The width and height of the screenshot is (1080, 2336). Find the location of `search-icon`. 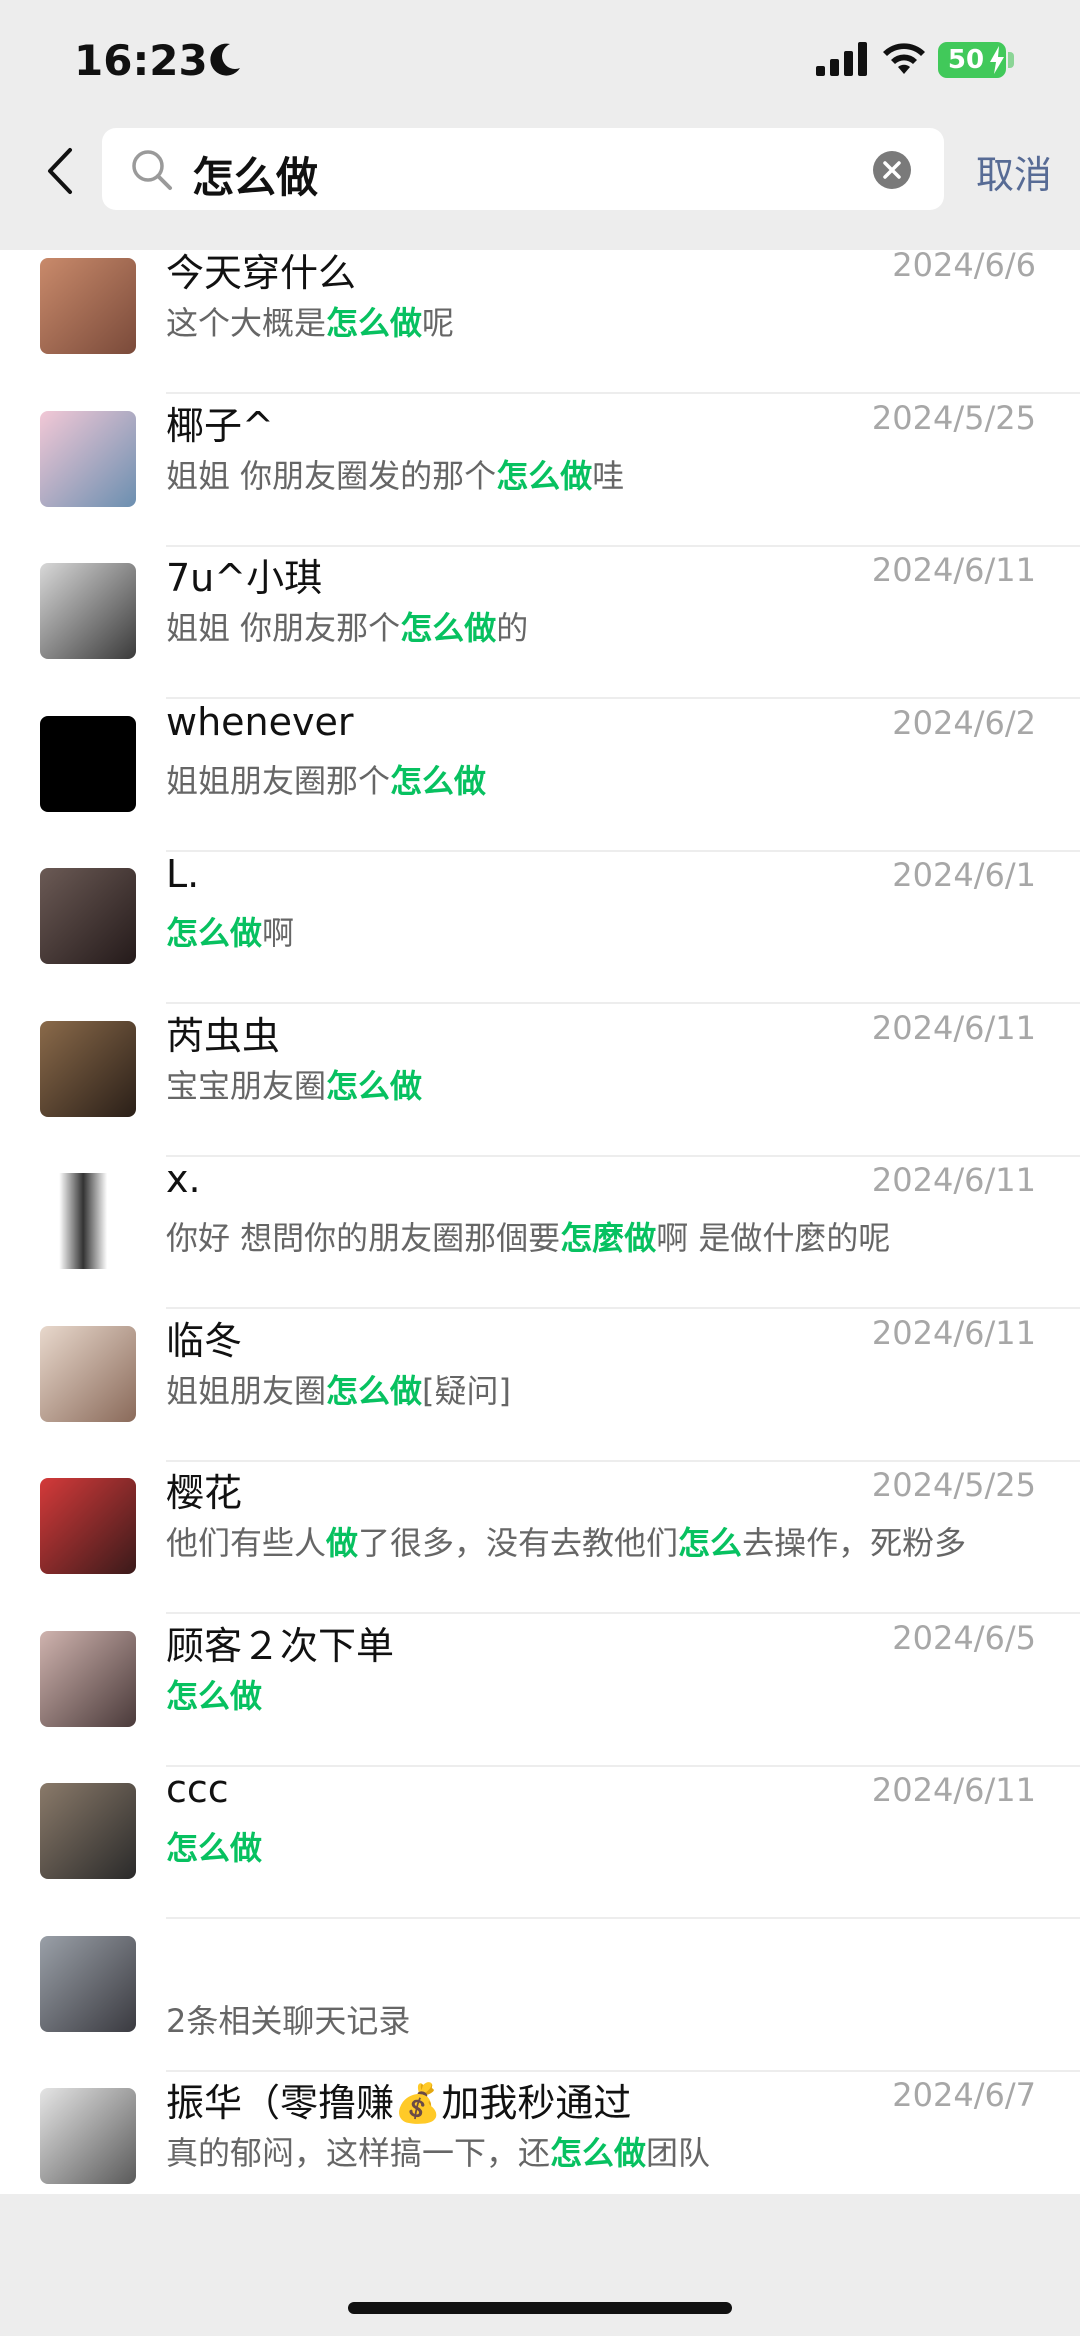

search-icon is located at coordinates (152, 170).